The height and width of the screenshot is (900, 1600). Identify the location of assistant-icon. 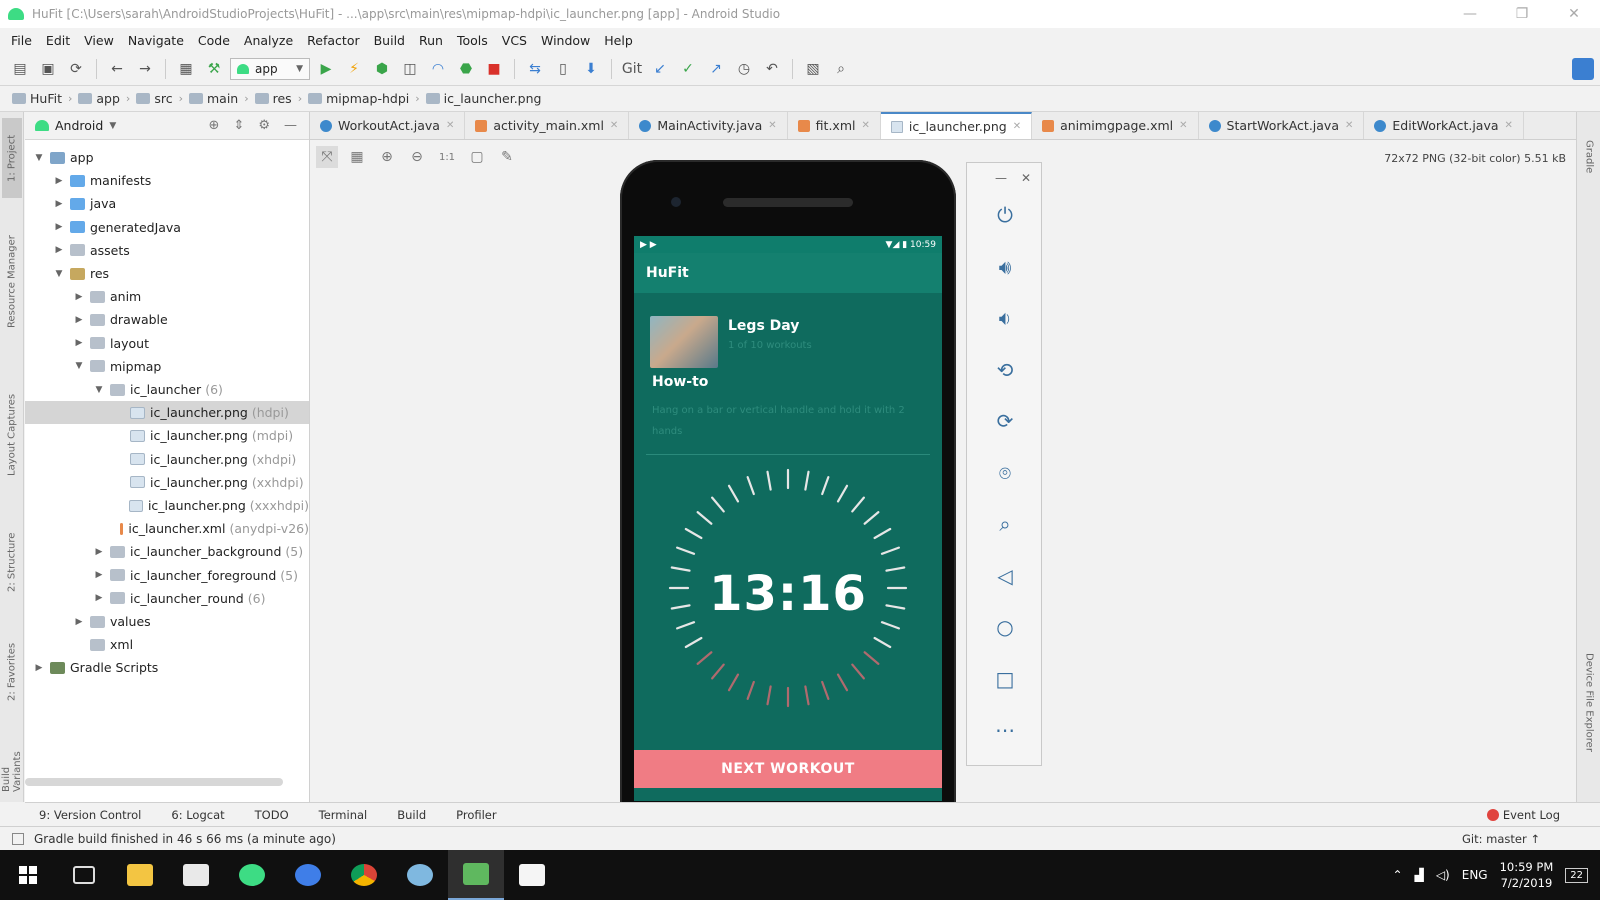
(1583, 69).